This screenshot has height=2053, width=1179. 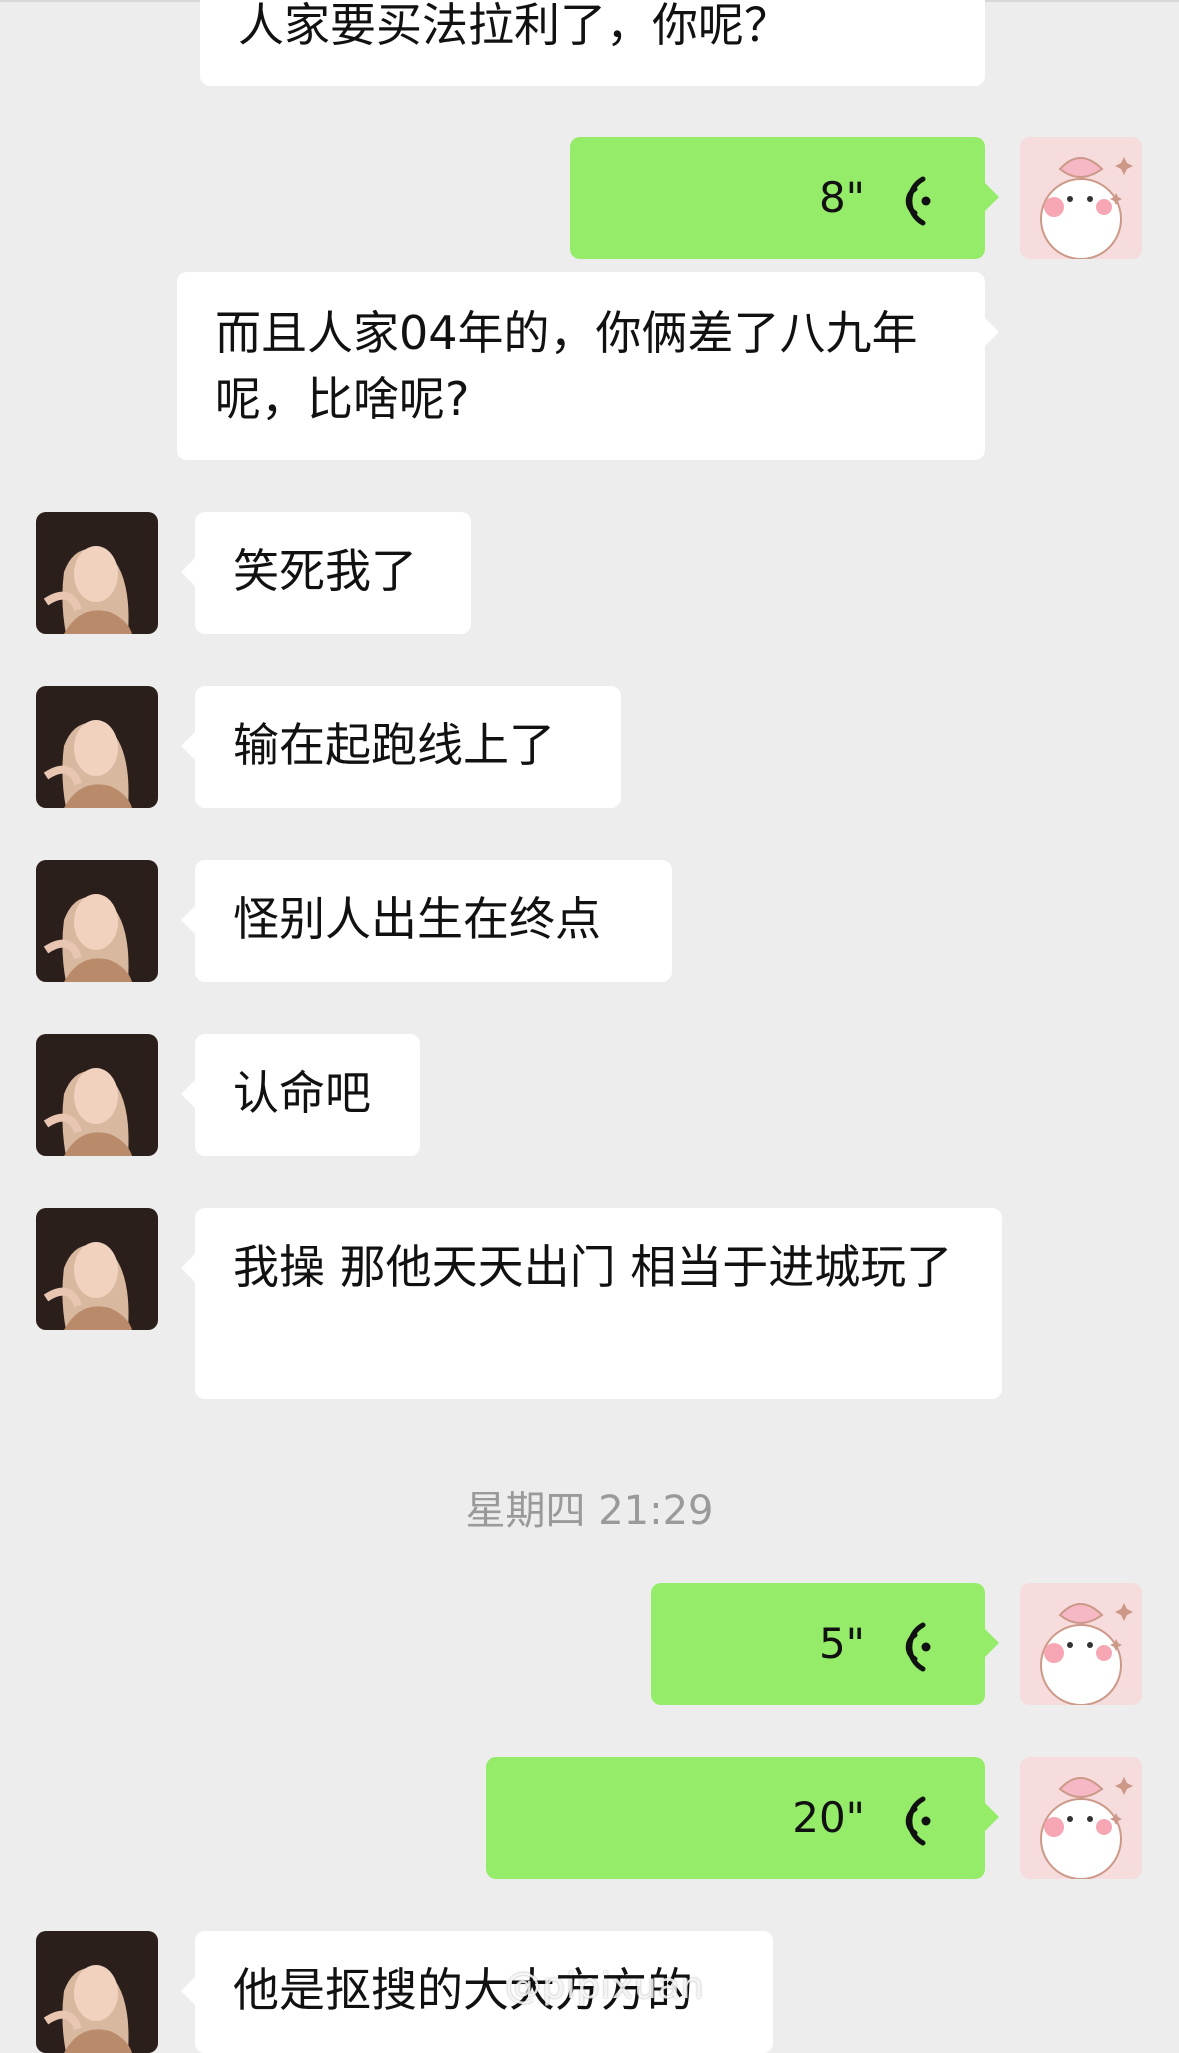 What do you see at coordinates (841, 197) in the screenshot?
I see `voice-duration: 8"` at bounding box center [841, 197].